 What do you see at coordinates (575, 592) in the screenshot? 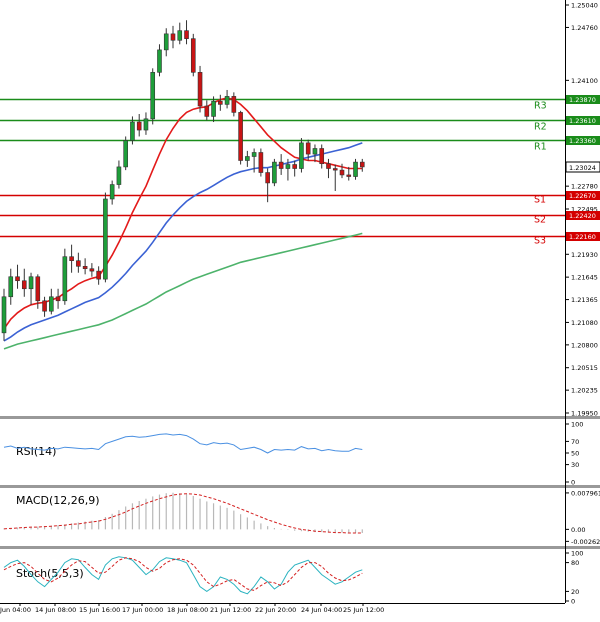
I see `stoch-tick-label: 20` at bounding box center [575, 592].